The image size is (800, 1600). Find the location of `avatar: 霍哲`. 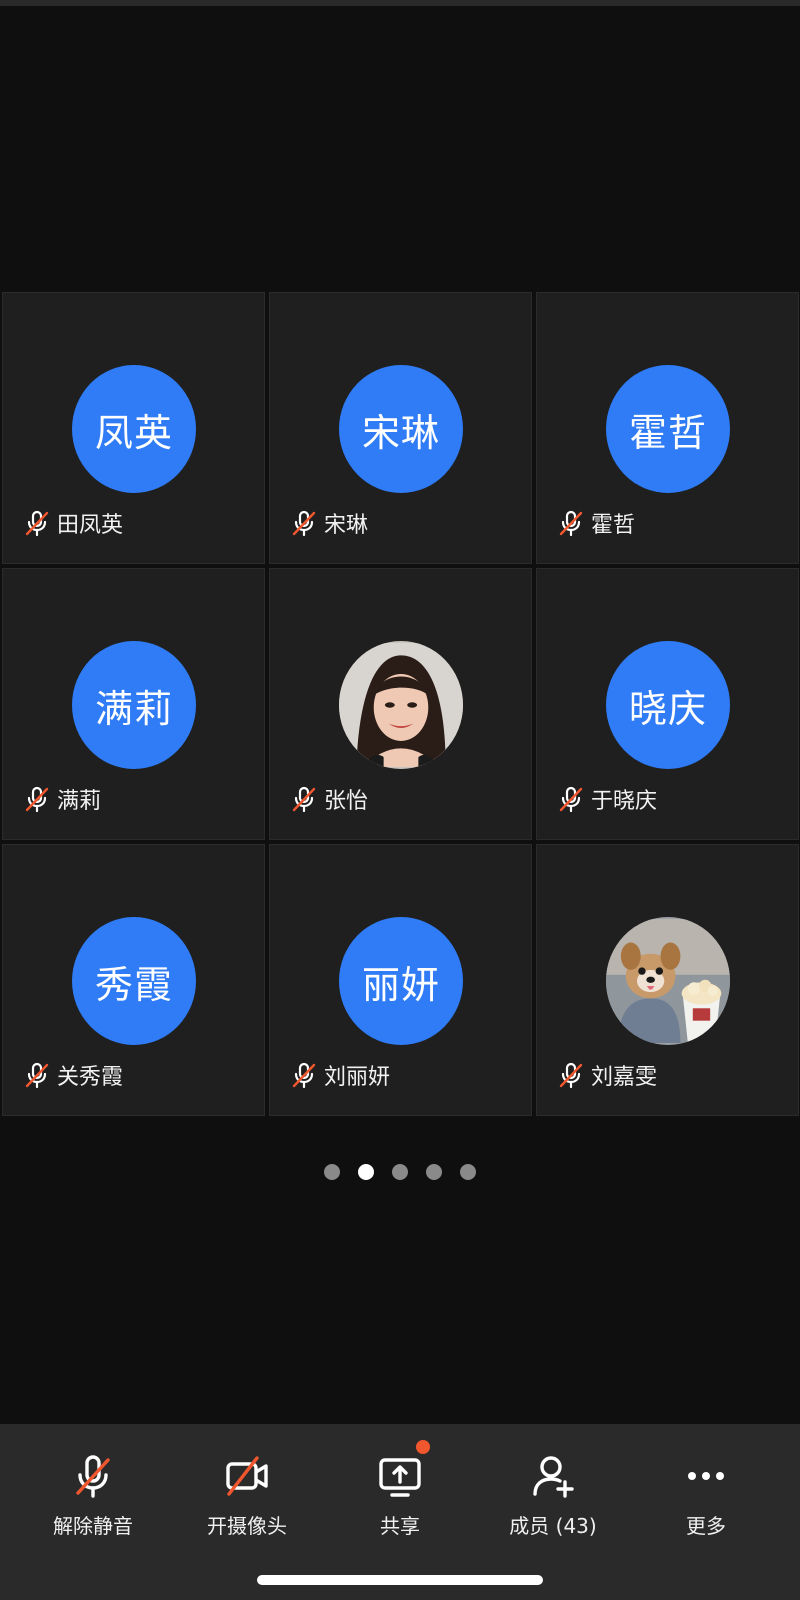

avatar: 霍哲 is located at coordinates (668, 429).